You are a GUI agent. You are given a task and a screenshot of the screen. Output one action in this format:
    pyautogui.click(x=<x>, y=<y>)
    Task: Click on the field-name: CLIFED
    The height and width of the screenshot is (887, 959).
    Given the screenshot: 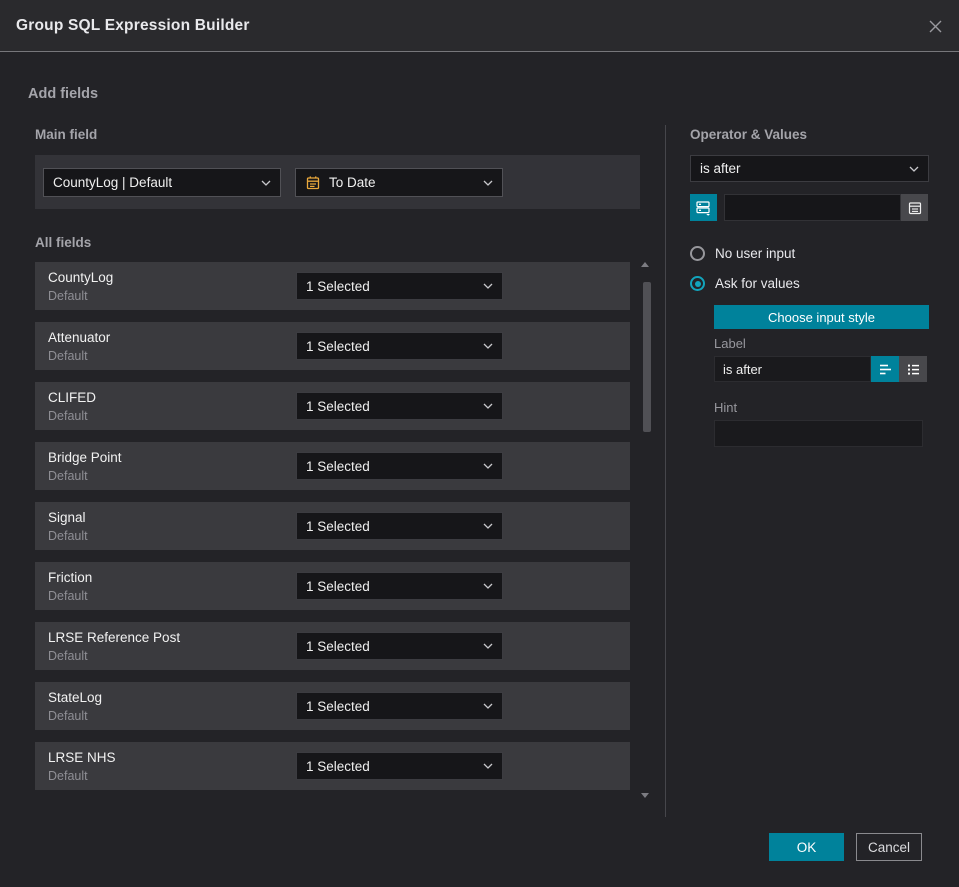 What is the action you would take?
    pyautogui.click(x=72, y=397)
    